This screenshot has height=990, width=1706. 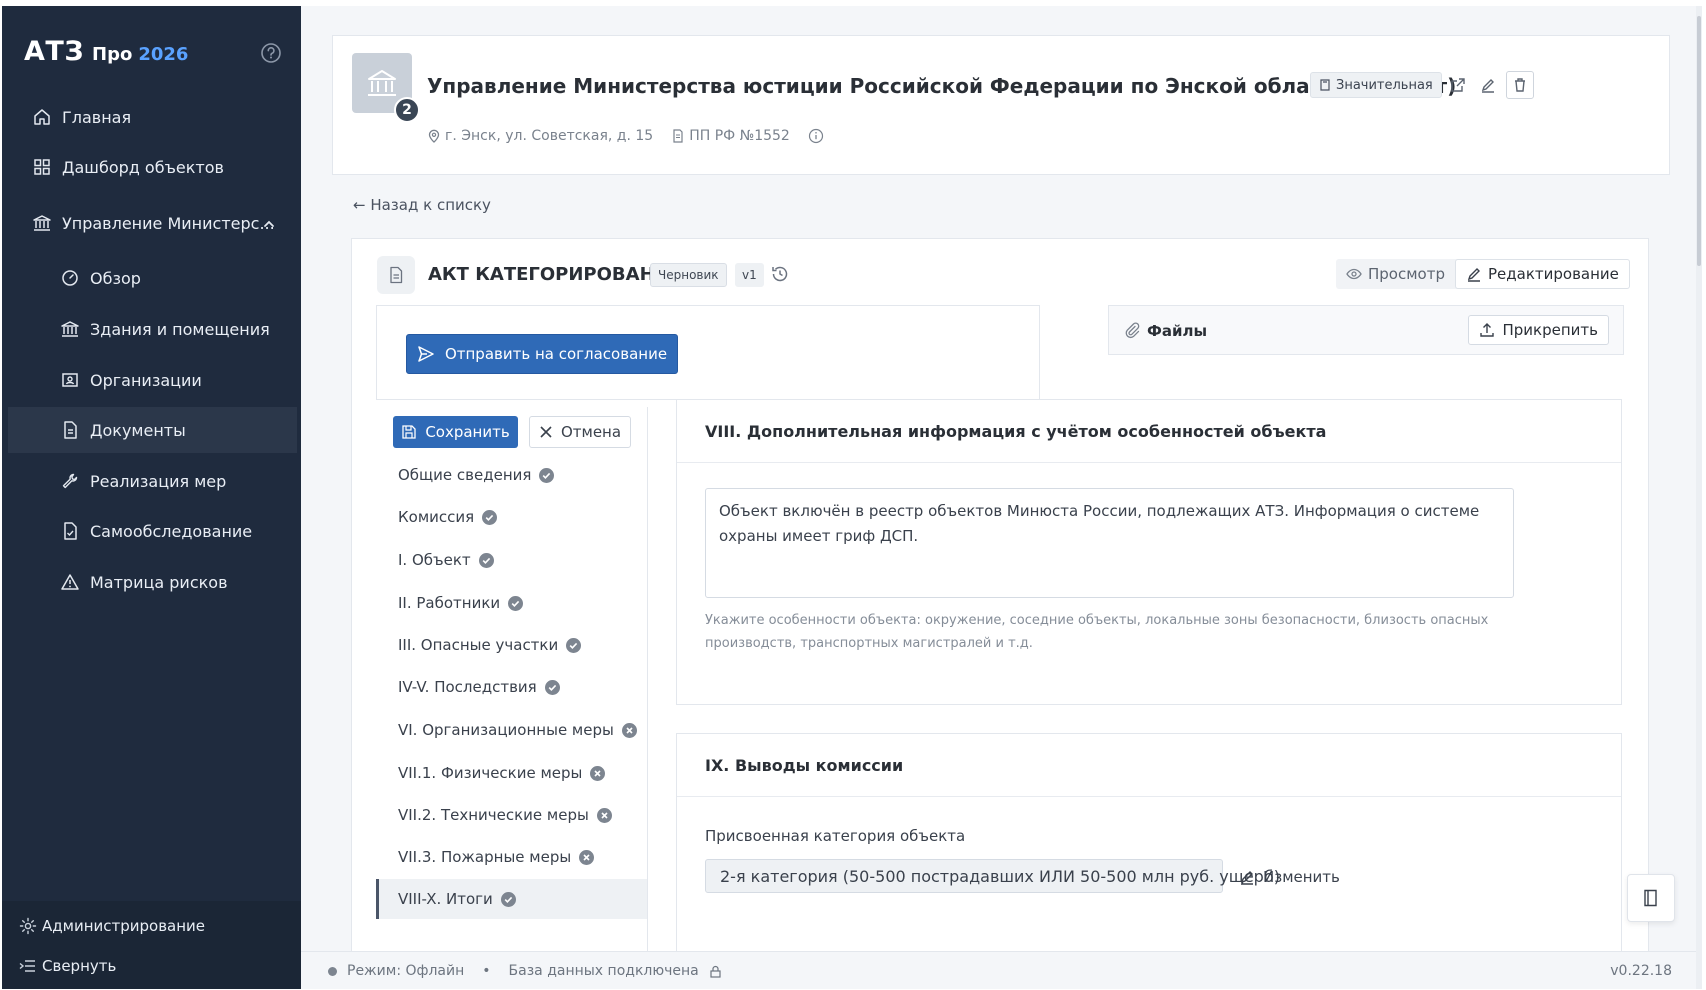 I want to click on info-icon, so click(x=816, y=136).